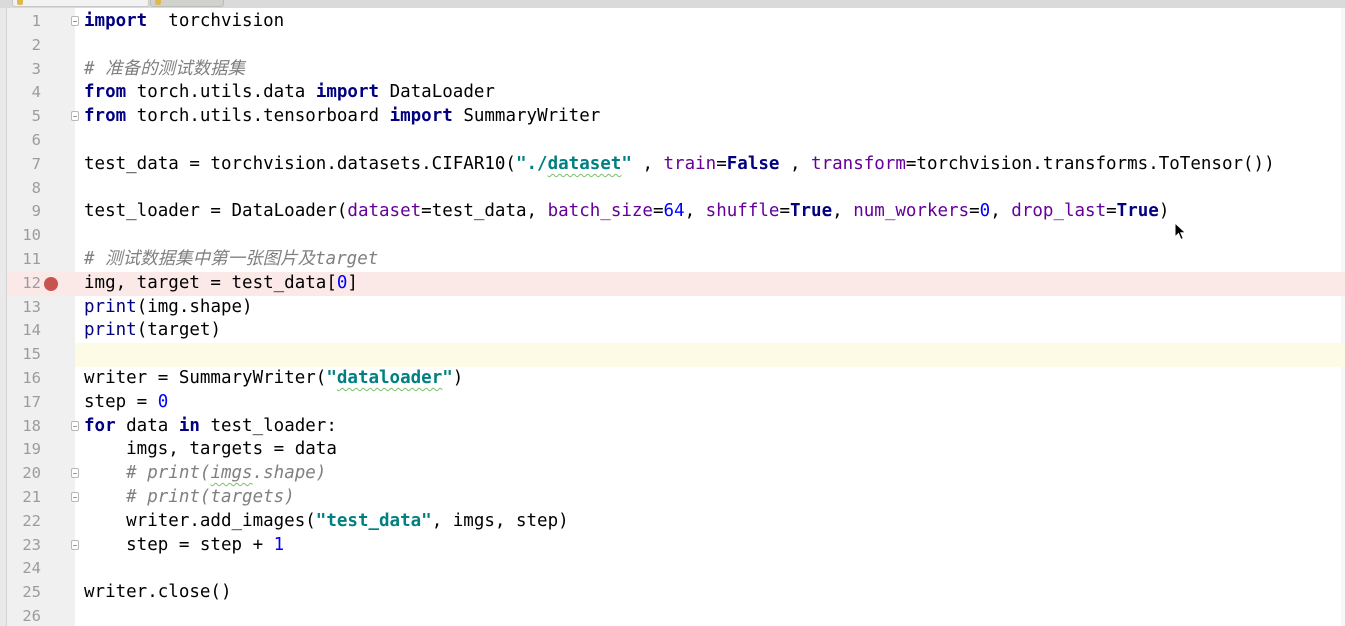  Describe the element at coordinates (187, 3) in the screenshot. I see `editor-tab-inactive` at that location.